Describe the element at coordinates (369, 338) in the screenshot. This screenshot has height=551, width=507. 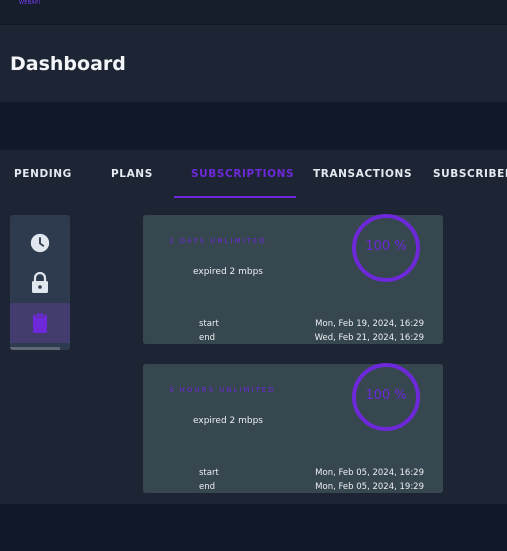
I see `end-date: Wed, Feb 21, 2024, 16:29` at that location.